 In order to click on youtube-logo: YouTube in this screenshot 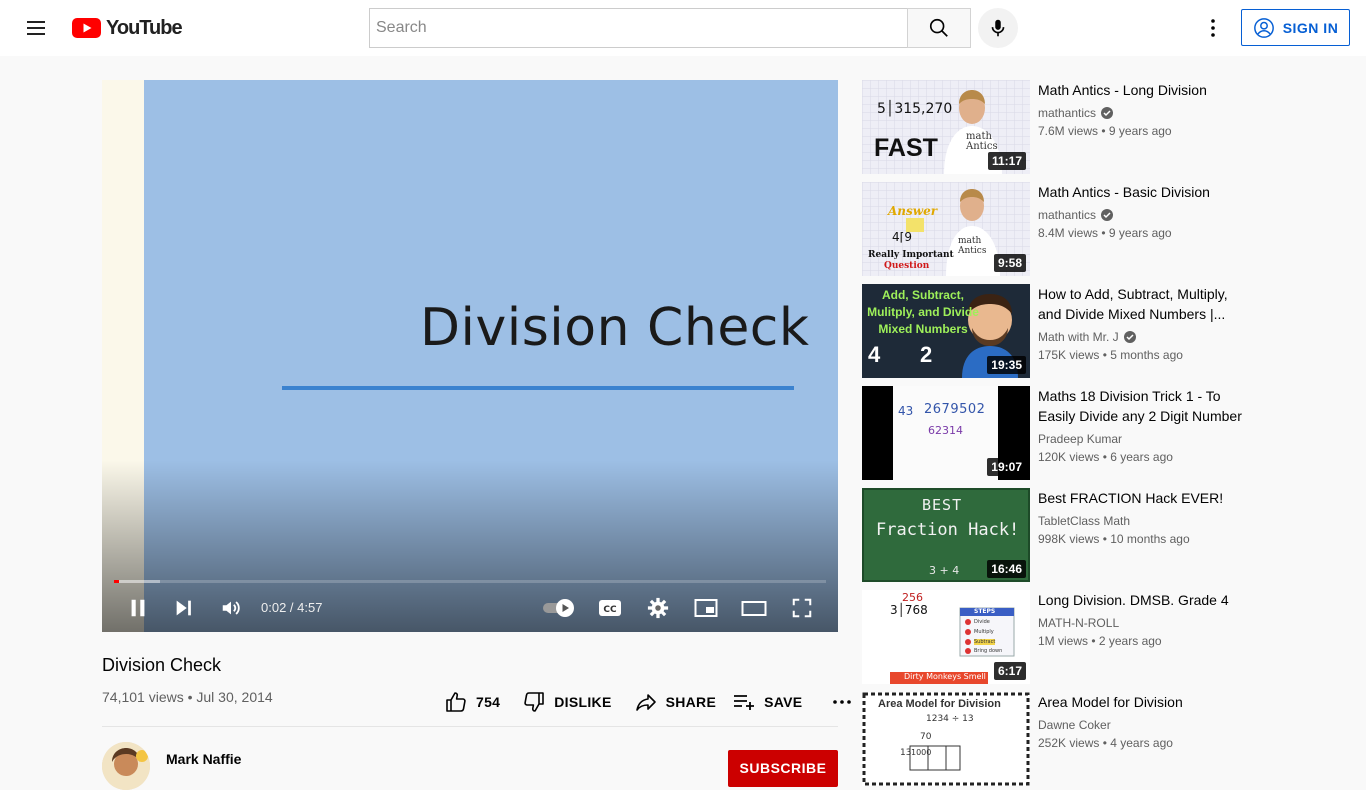, I will do `click(127, 28)`.